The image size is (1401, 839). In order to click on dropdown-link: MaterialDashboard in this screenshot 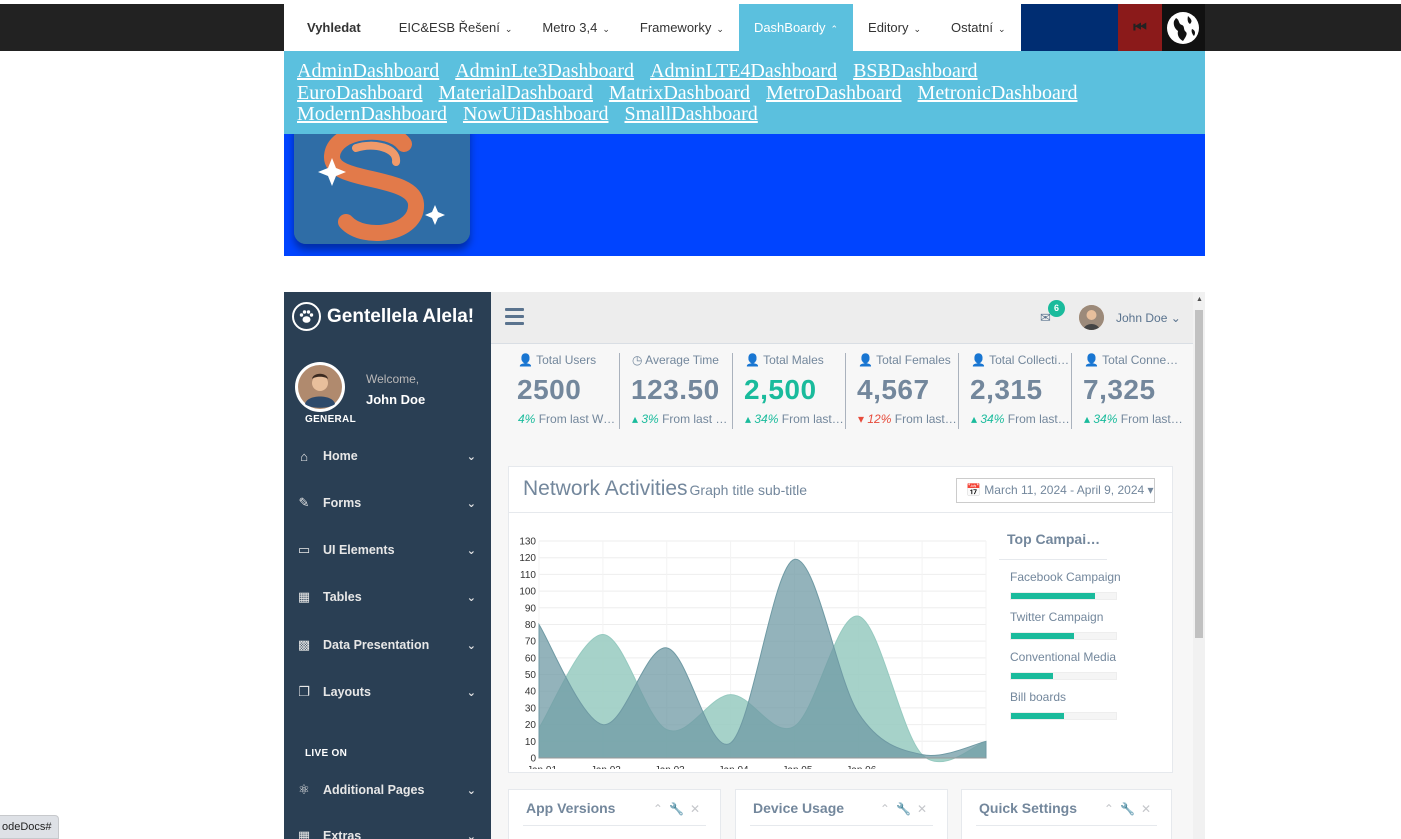, I will do `click(516, 93)`.